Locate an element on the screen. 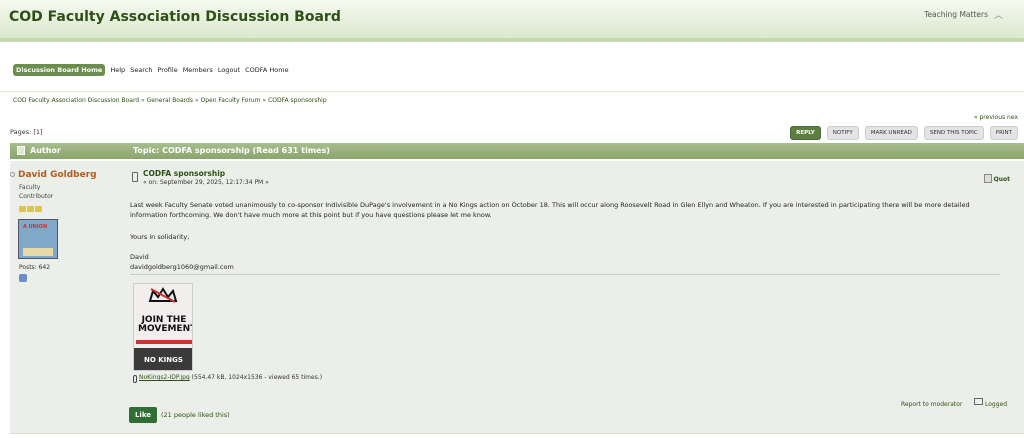 The width and height of the screenshot is (1024, 438). like-count: (21 people liked this) is located at coordinates (195, 415).